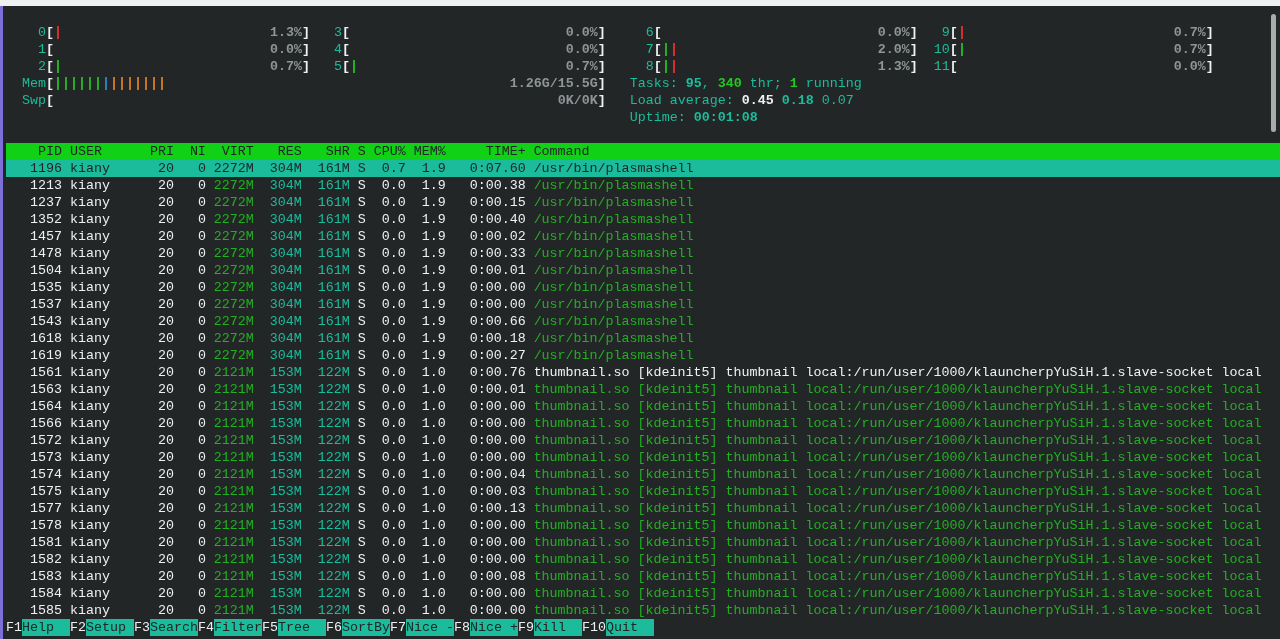 The width and height of the screenshot is (1280, 639). I want to click on process-row: 1572 kiany 20 0 2121M 153M 122M S 0.0 1.0 0:00.00 thumbnail.so [kdeinit5] thumbnail local:/run/user/1000/klauncherpYuSiH.1.slave-socket local, so click(643, 440).